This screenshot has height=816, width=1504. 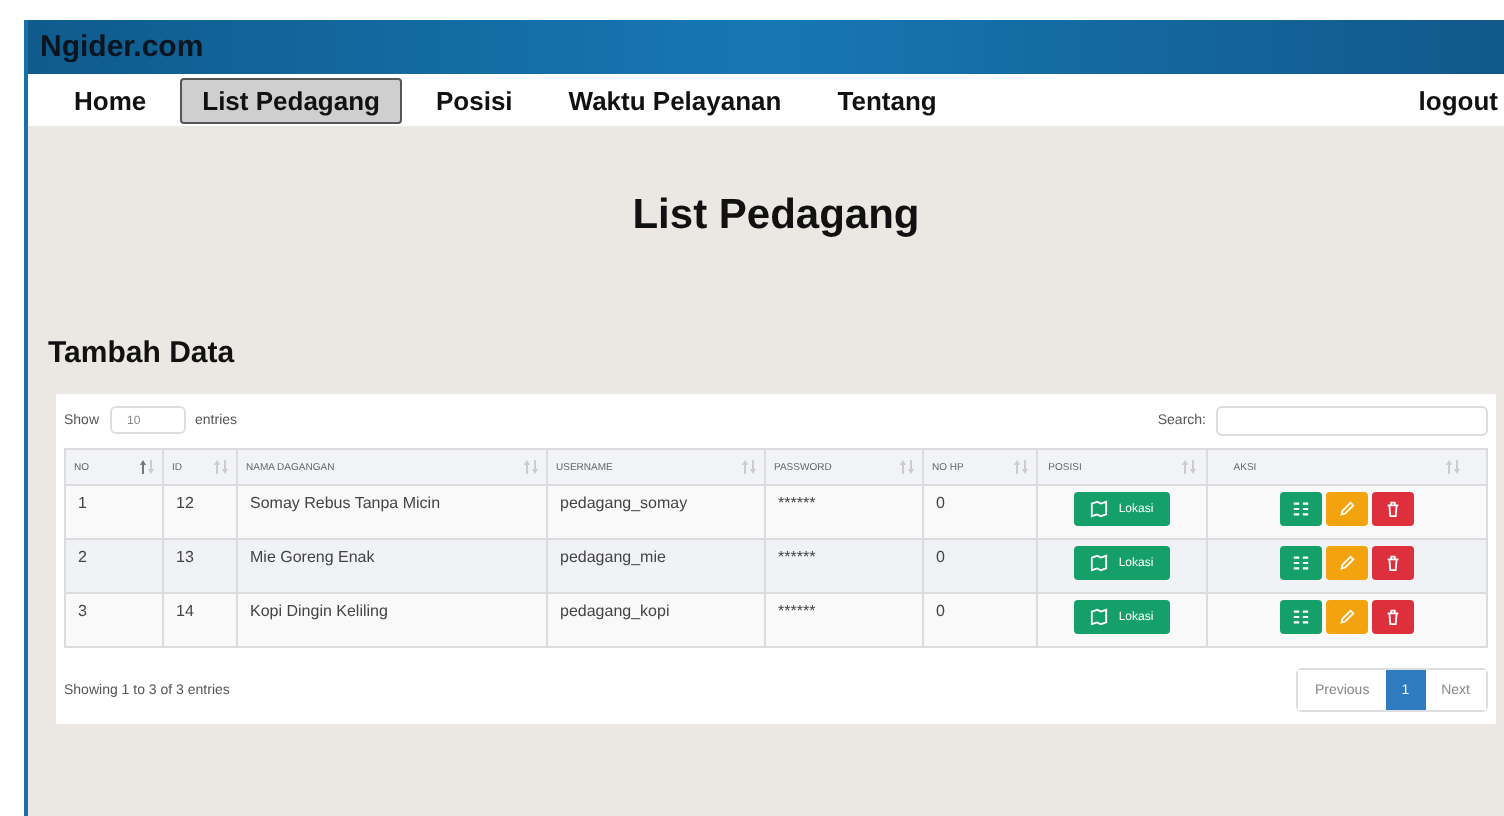 What do you see at coordinates (613, 557) in the screenshot?
I see `table-cell: pedagang_mie` at bounding box center [613, 557].